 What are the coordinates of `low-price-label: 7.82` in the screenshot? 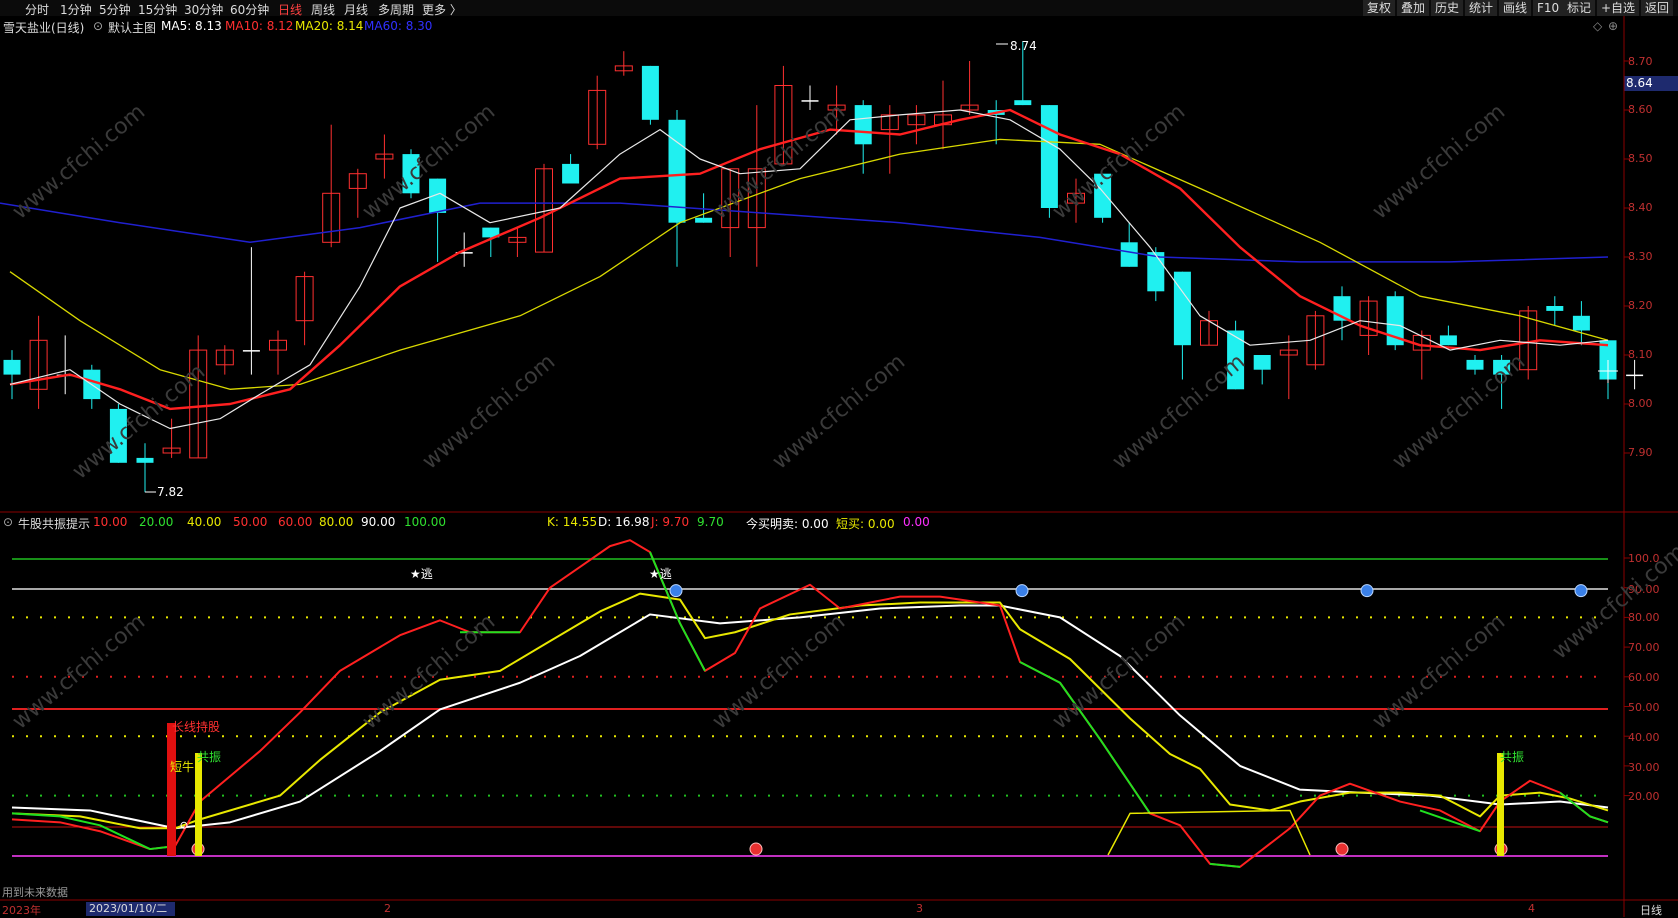 It's located at (170, 492).